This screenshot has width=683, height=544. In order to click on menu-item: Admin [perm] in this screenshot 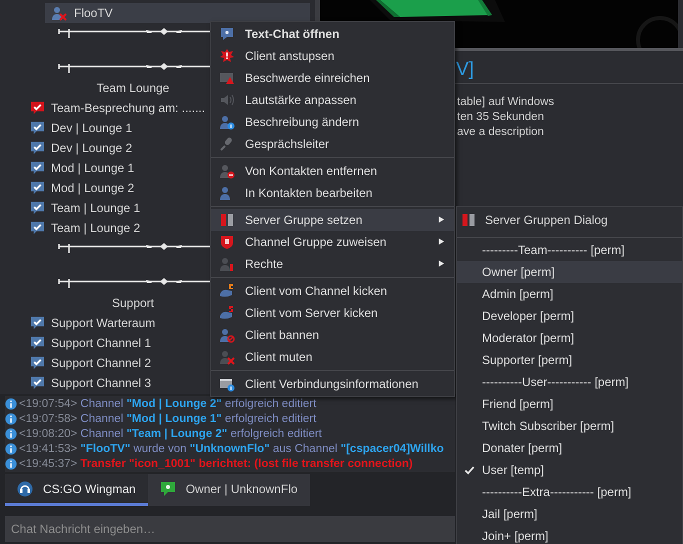, I will do `click(569, 294)`.